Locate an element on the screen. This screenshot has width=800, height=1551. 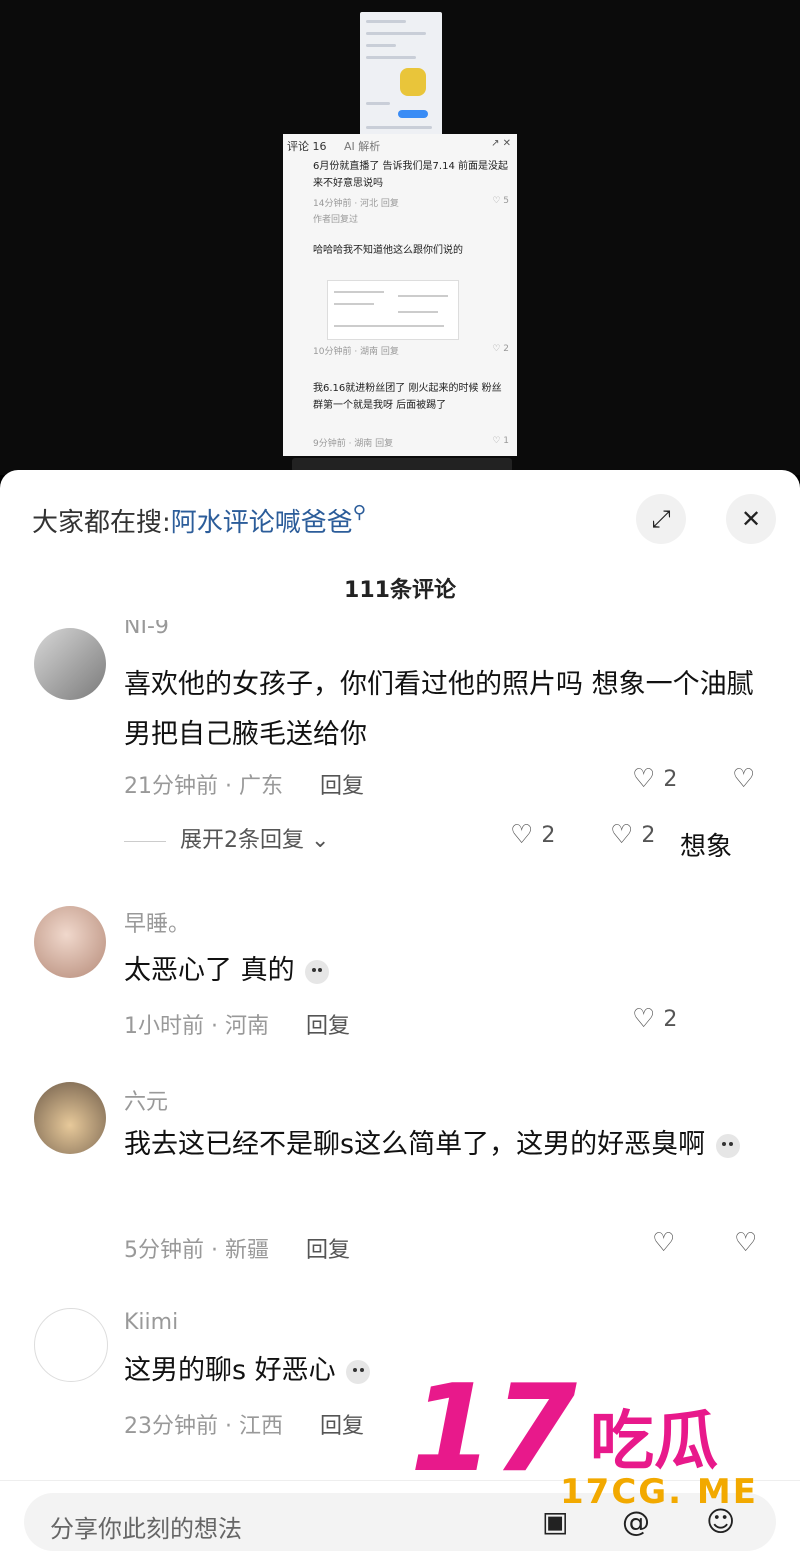
comment-username: NI-9 is located at coordinates (146, 629).